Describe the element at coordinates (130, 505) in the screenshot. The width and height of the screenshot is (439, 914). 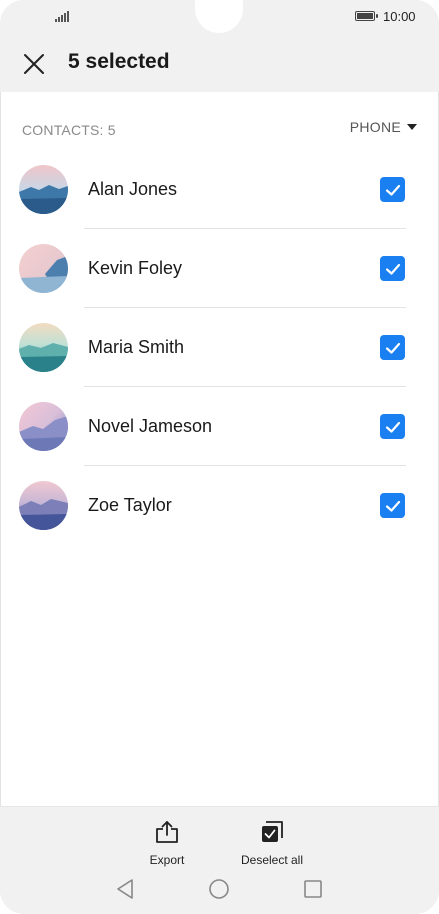
I see `contact-name: Zoe Taylor` at that location.